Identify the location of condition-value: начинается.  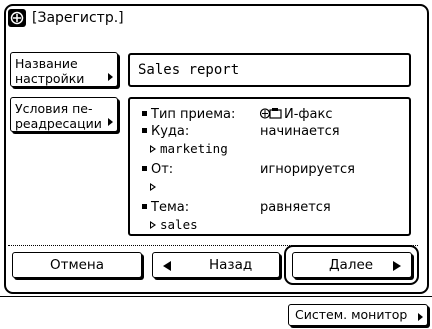
(300, 131).